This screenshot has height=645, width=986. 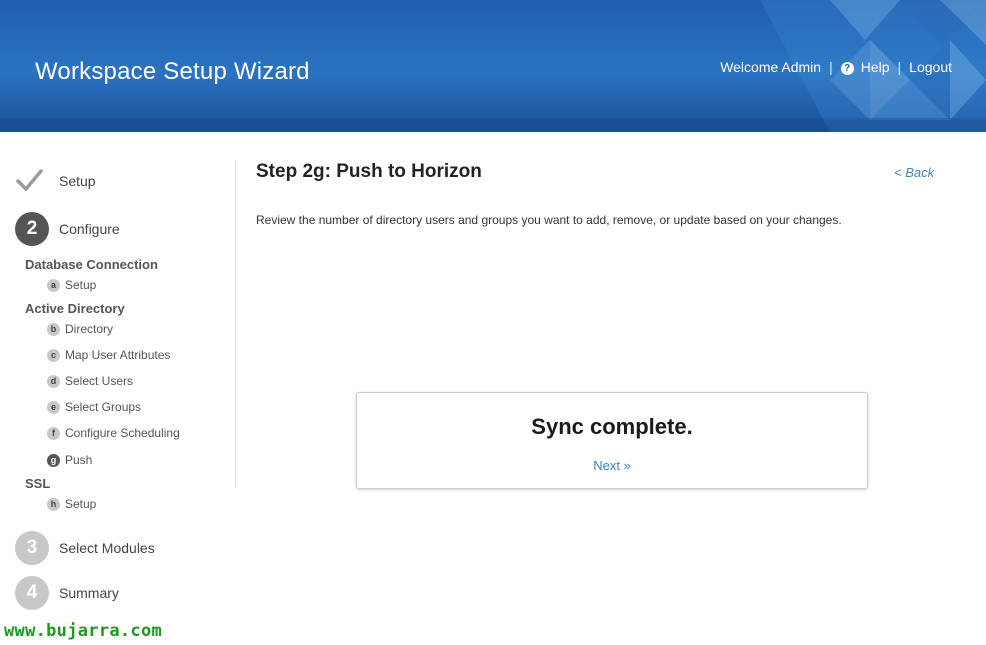 I want to click on substep-label: Directory, so click(x=89, y=329).